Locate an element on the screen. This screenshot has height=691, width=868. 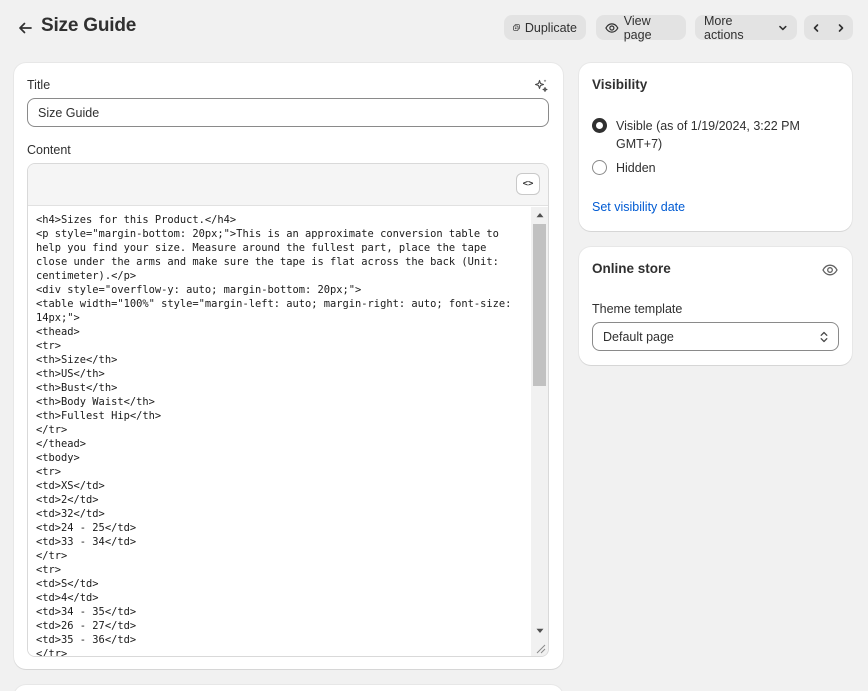
previous-page-button is located at coordinates (816, 27).